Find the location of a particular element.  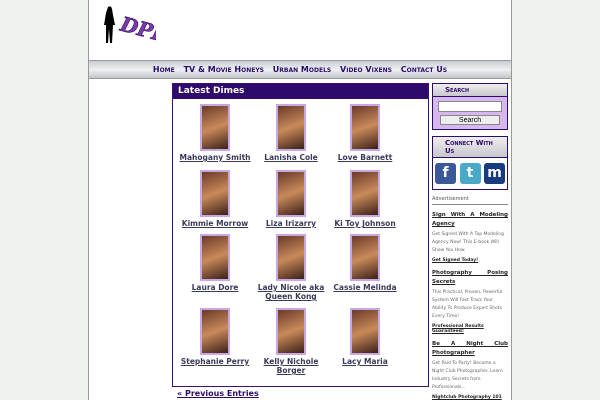

model-card: Kimmie Morrow is located at coordinates (215, 199).